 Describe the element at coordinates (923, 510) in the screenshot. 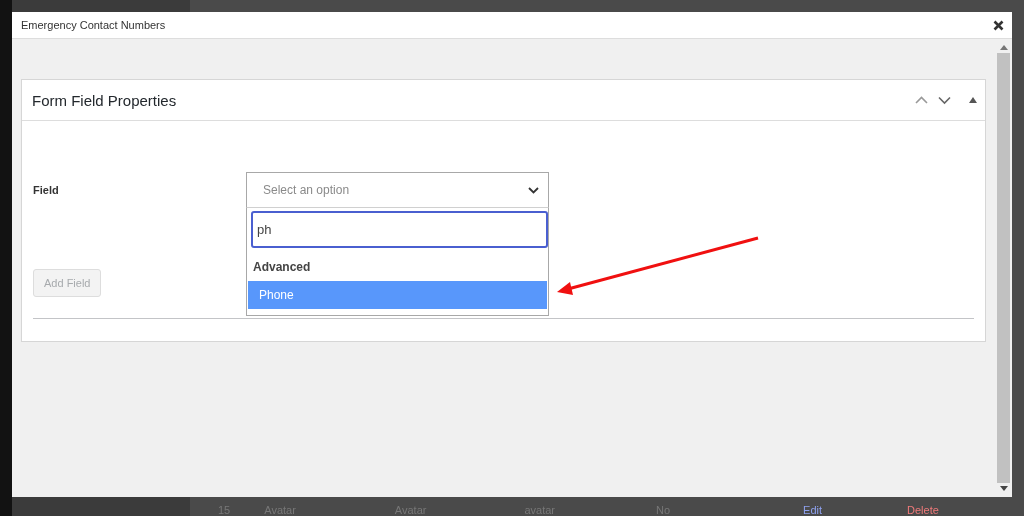

I see `delete-link: Delete` at that location.